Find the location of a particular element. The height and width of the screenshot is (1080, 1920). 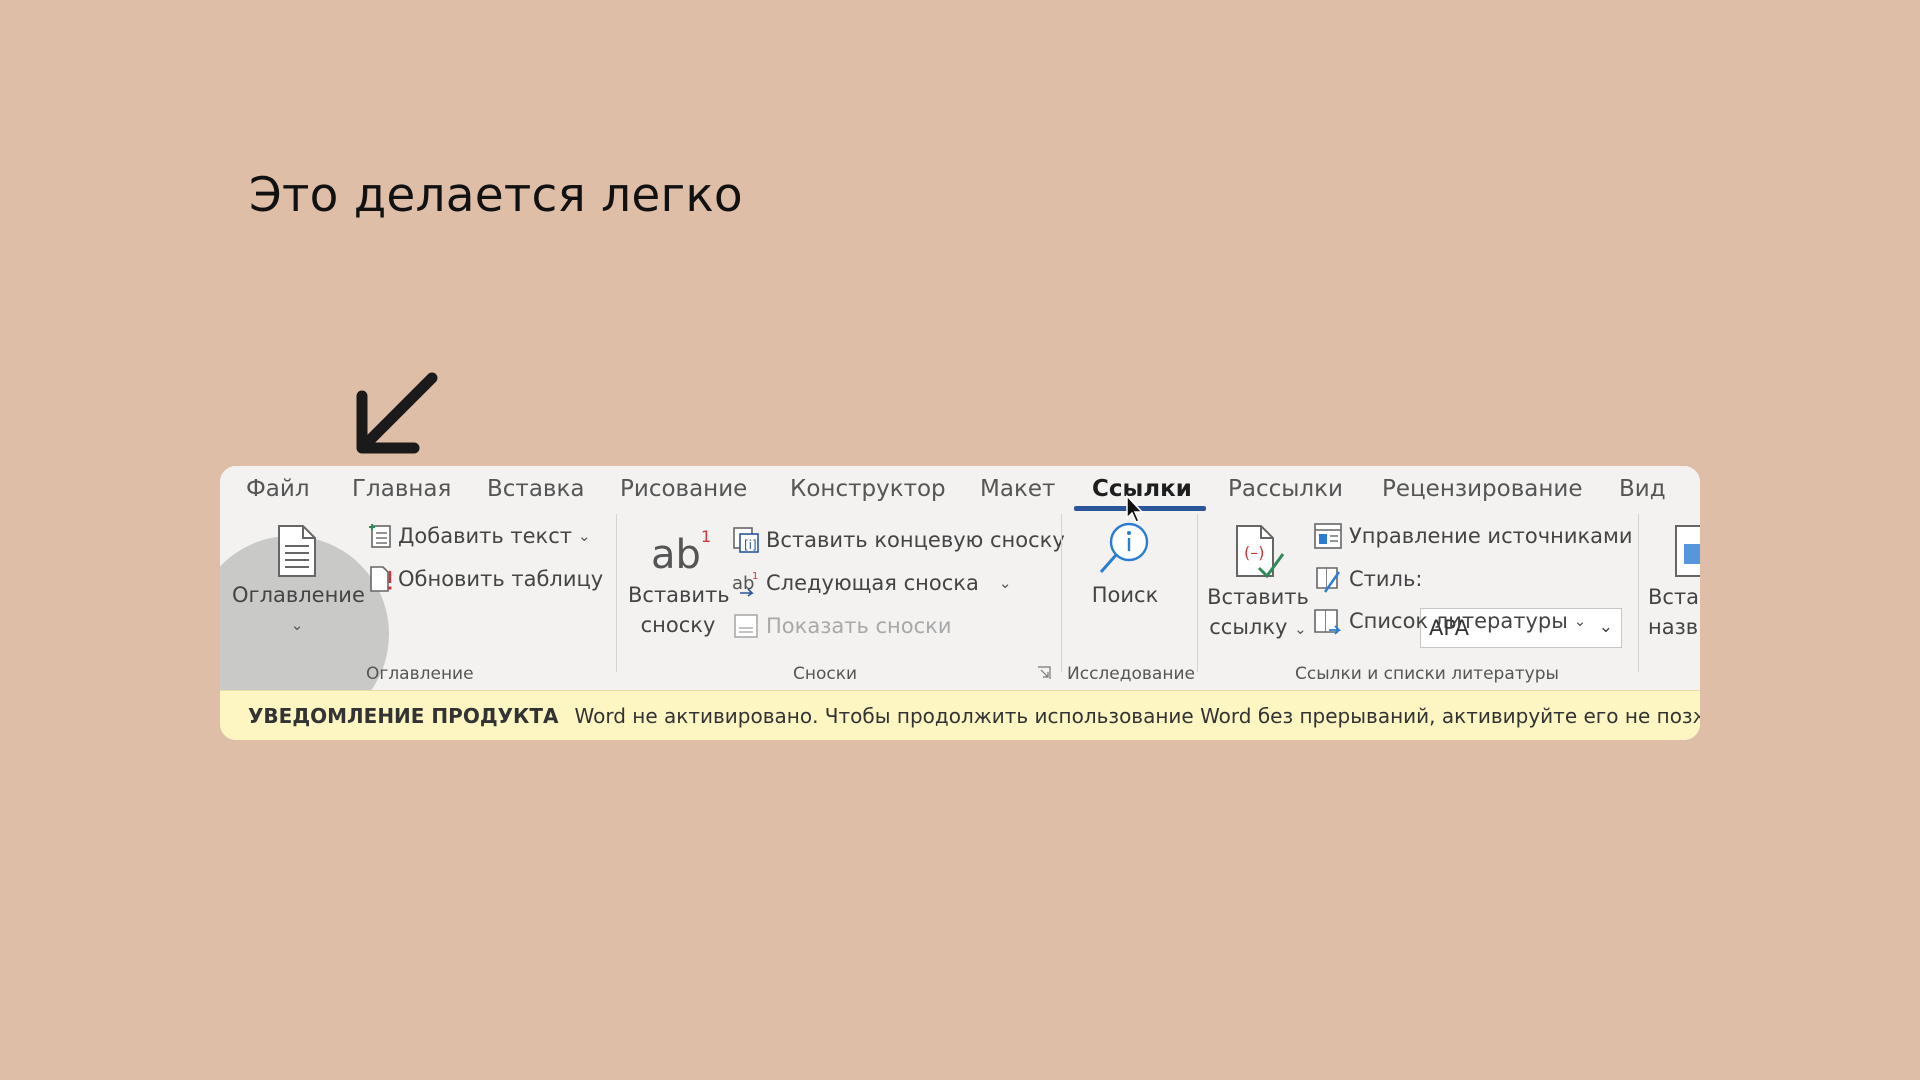

show-notes-label: Показать сноски is located at coordinates (859, 626).